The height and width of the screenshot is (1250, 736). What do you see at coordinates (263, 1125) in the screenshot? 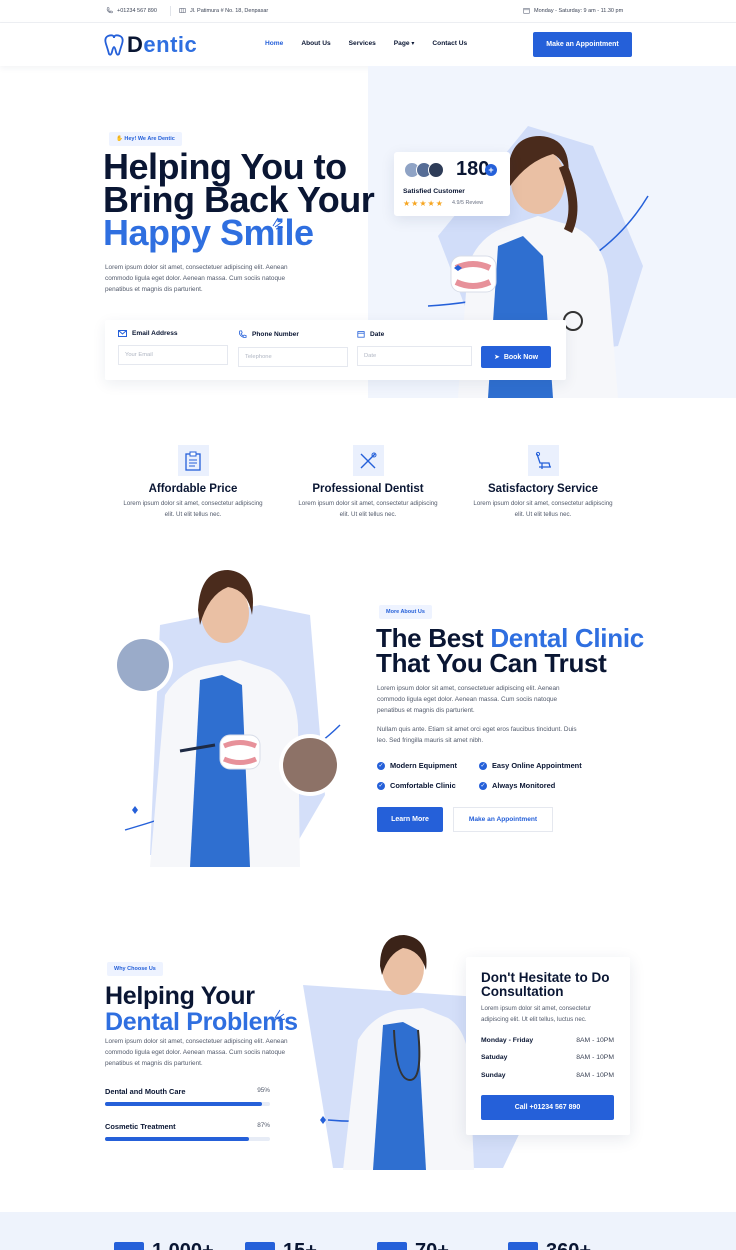
I see `progress-percent: 87%` at bounding box center [263, 1125].